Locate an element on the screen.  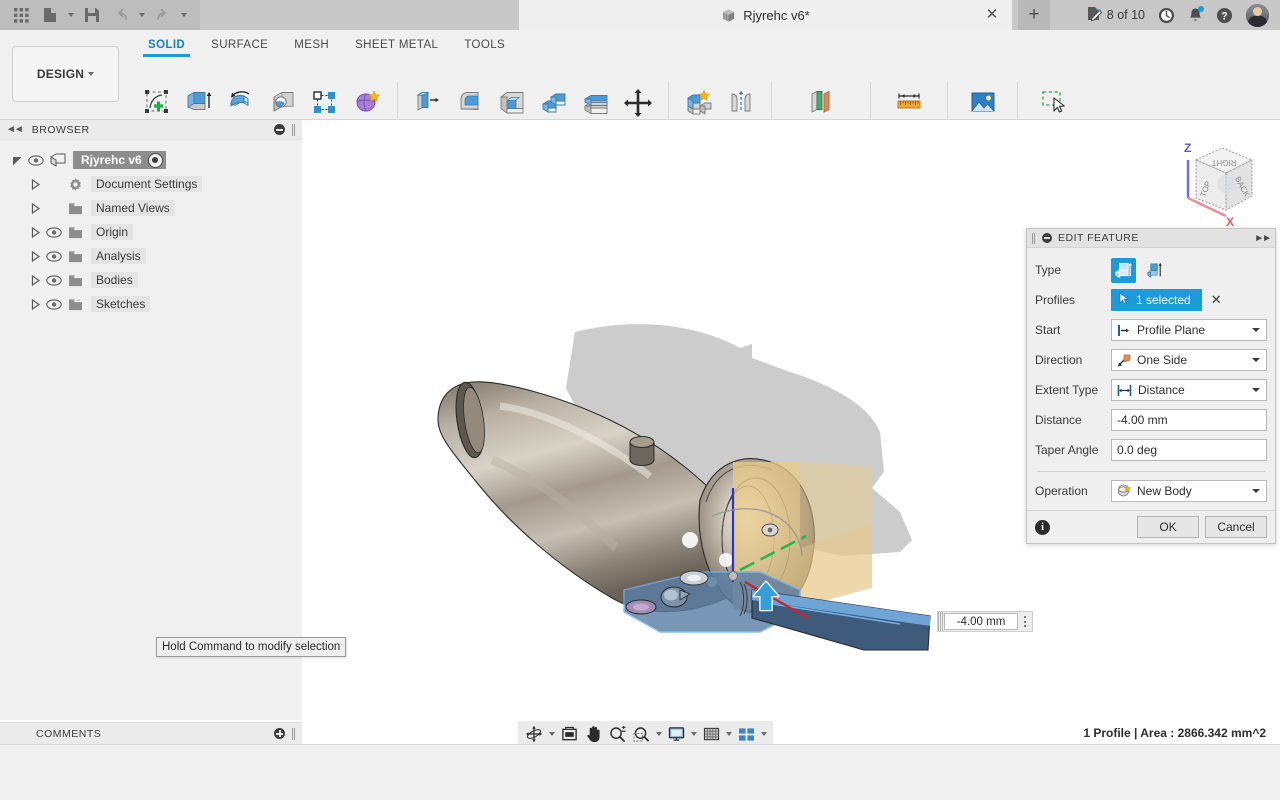
new-file-icon is located at coordinates (50, 15).